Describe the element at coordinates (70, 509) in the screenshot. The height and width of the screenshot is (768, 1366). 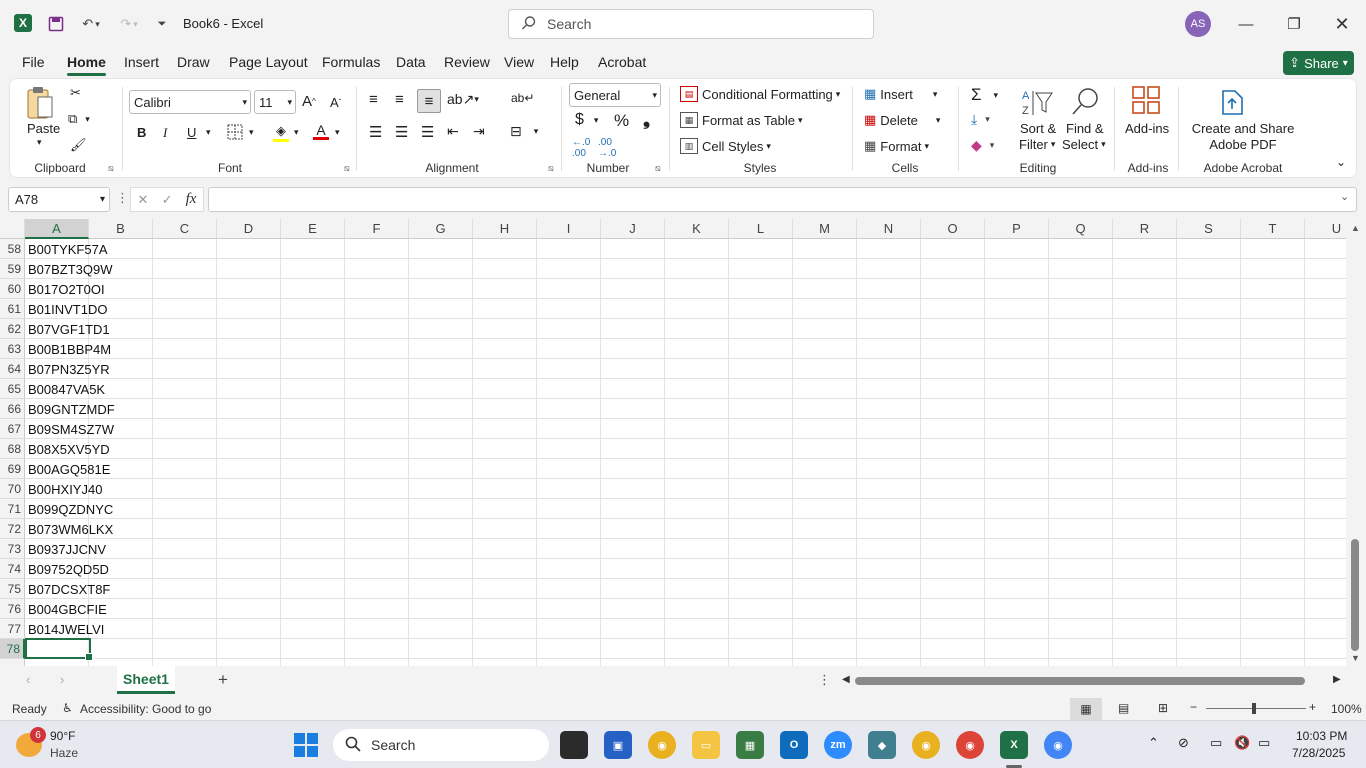
I see `cell-a: B099QZDNYC` at that location.